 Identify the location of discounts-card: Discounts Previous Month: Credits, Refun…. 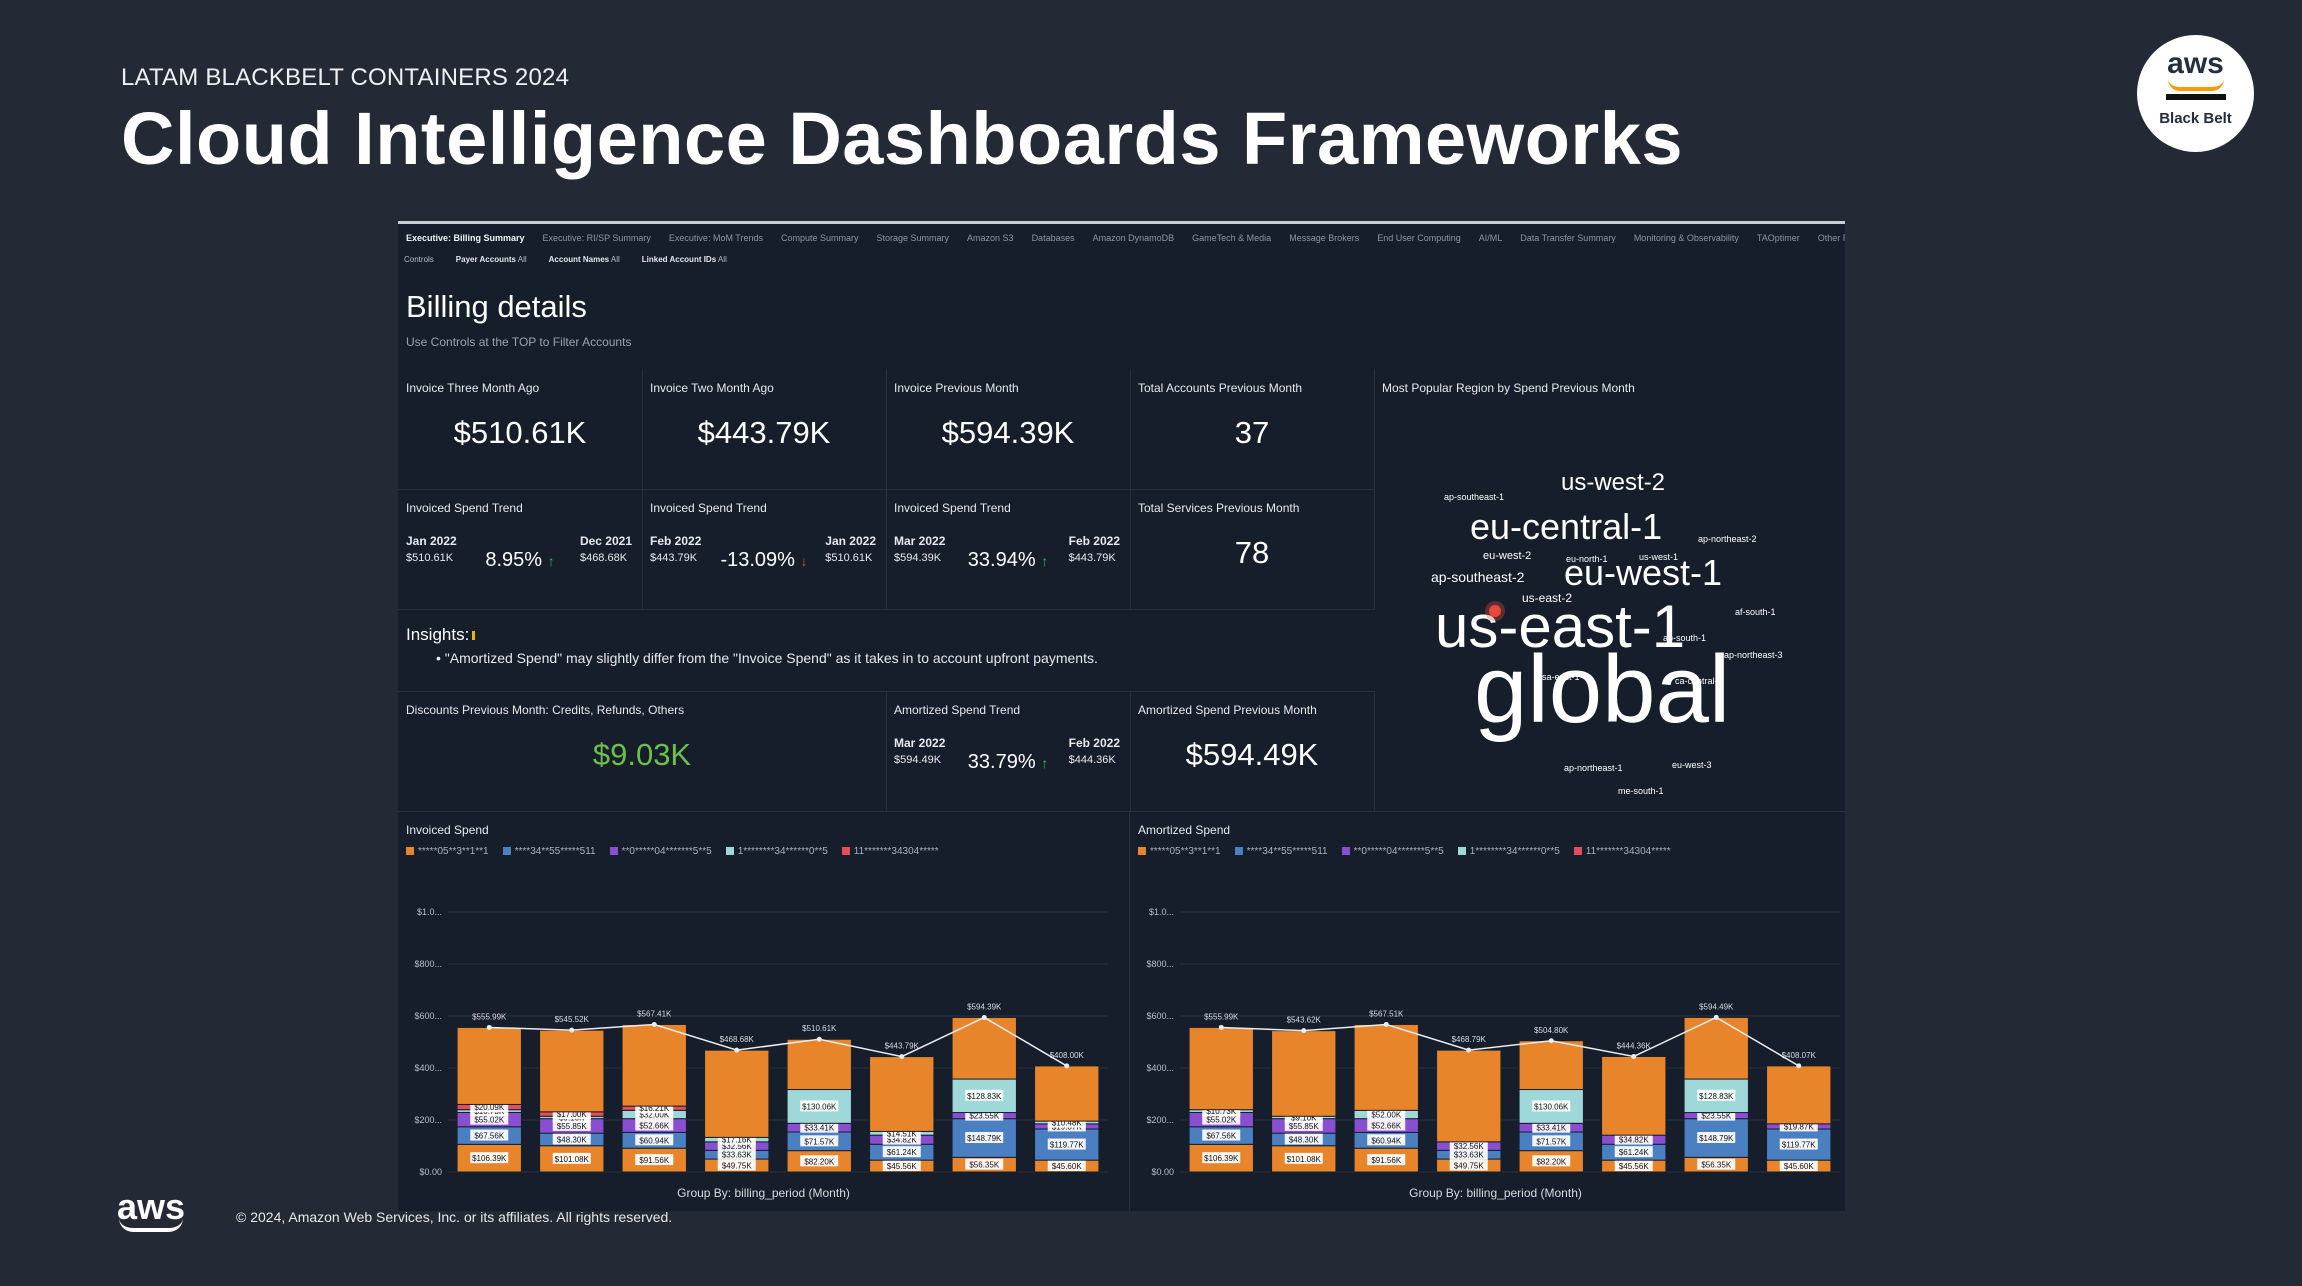
(642, 751).